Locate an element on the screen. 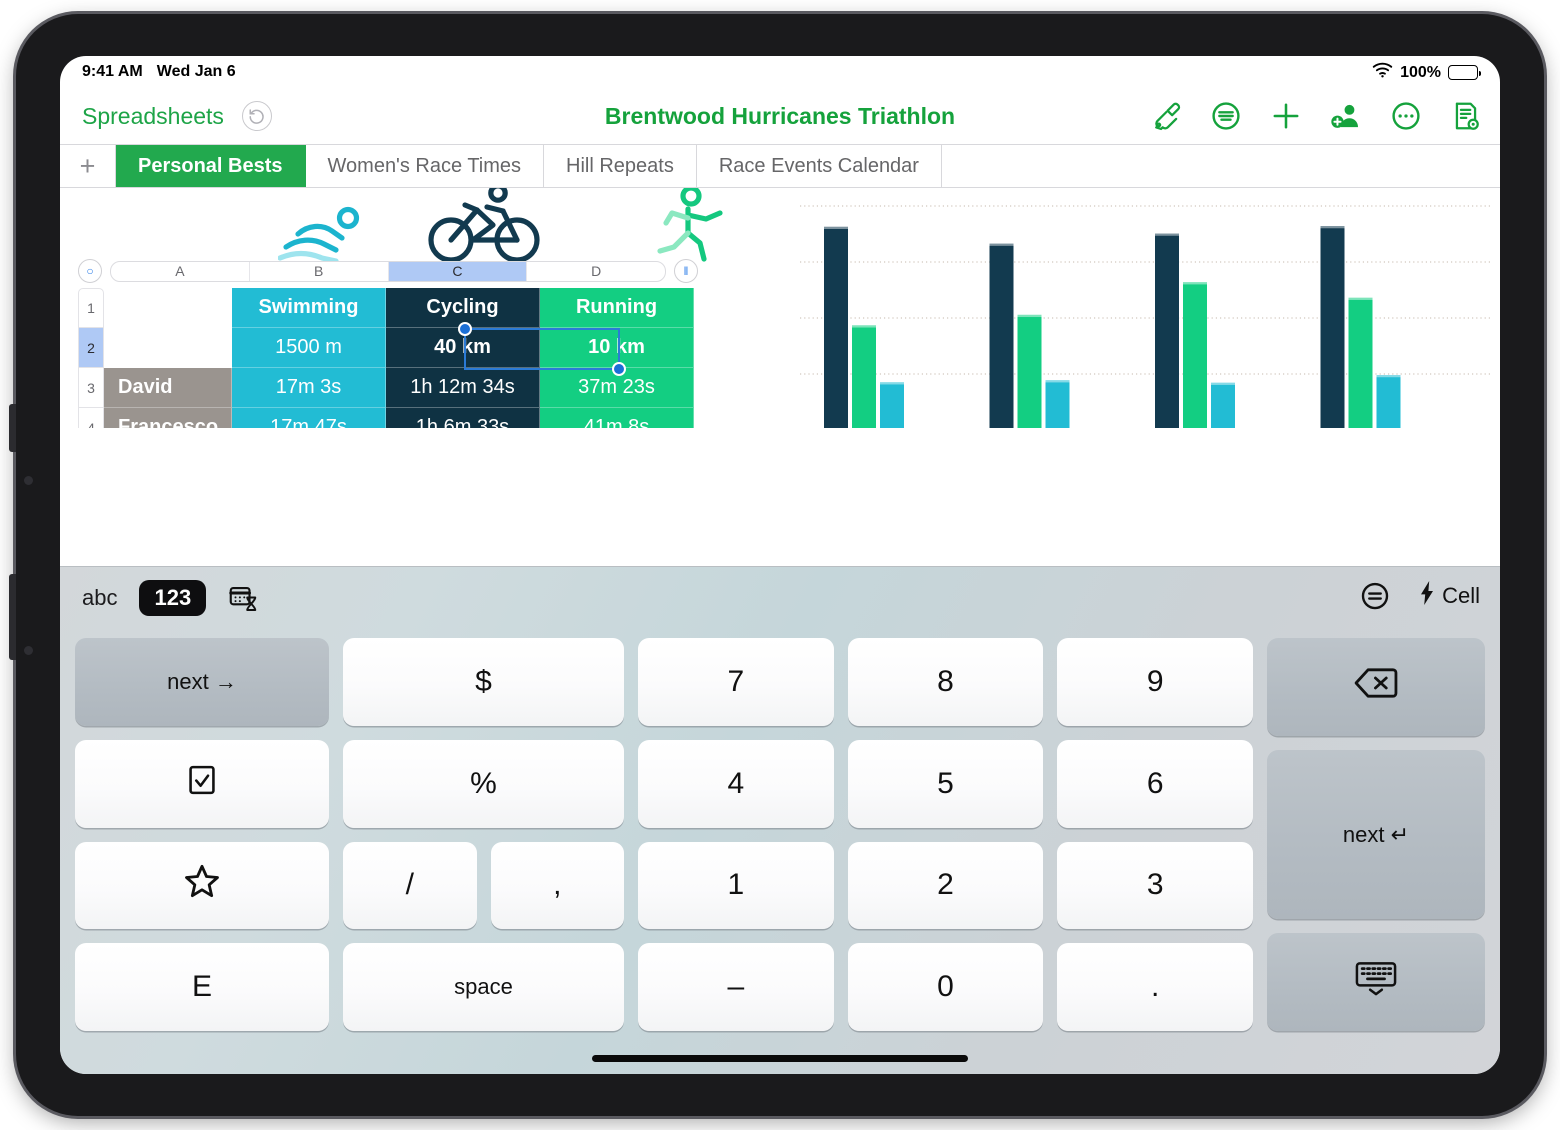  status-bar: 9:41 AM Wed Jan 6 100% is located at coordinates (780, 72).